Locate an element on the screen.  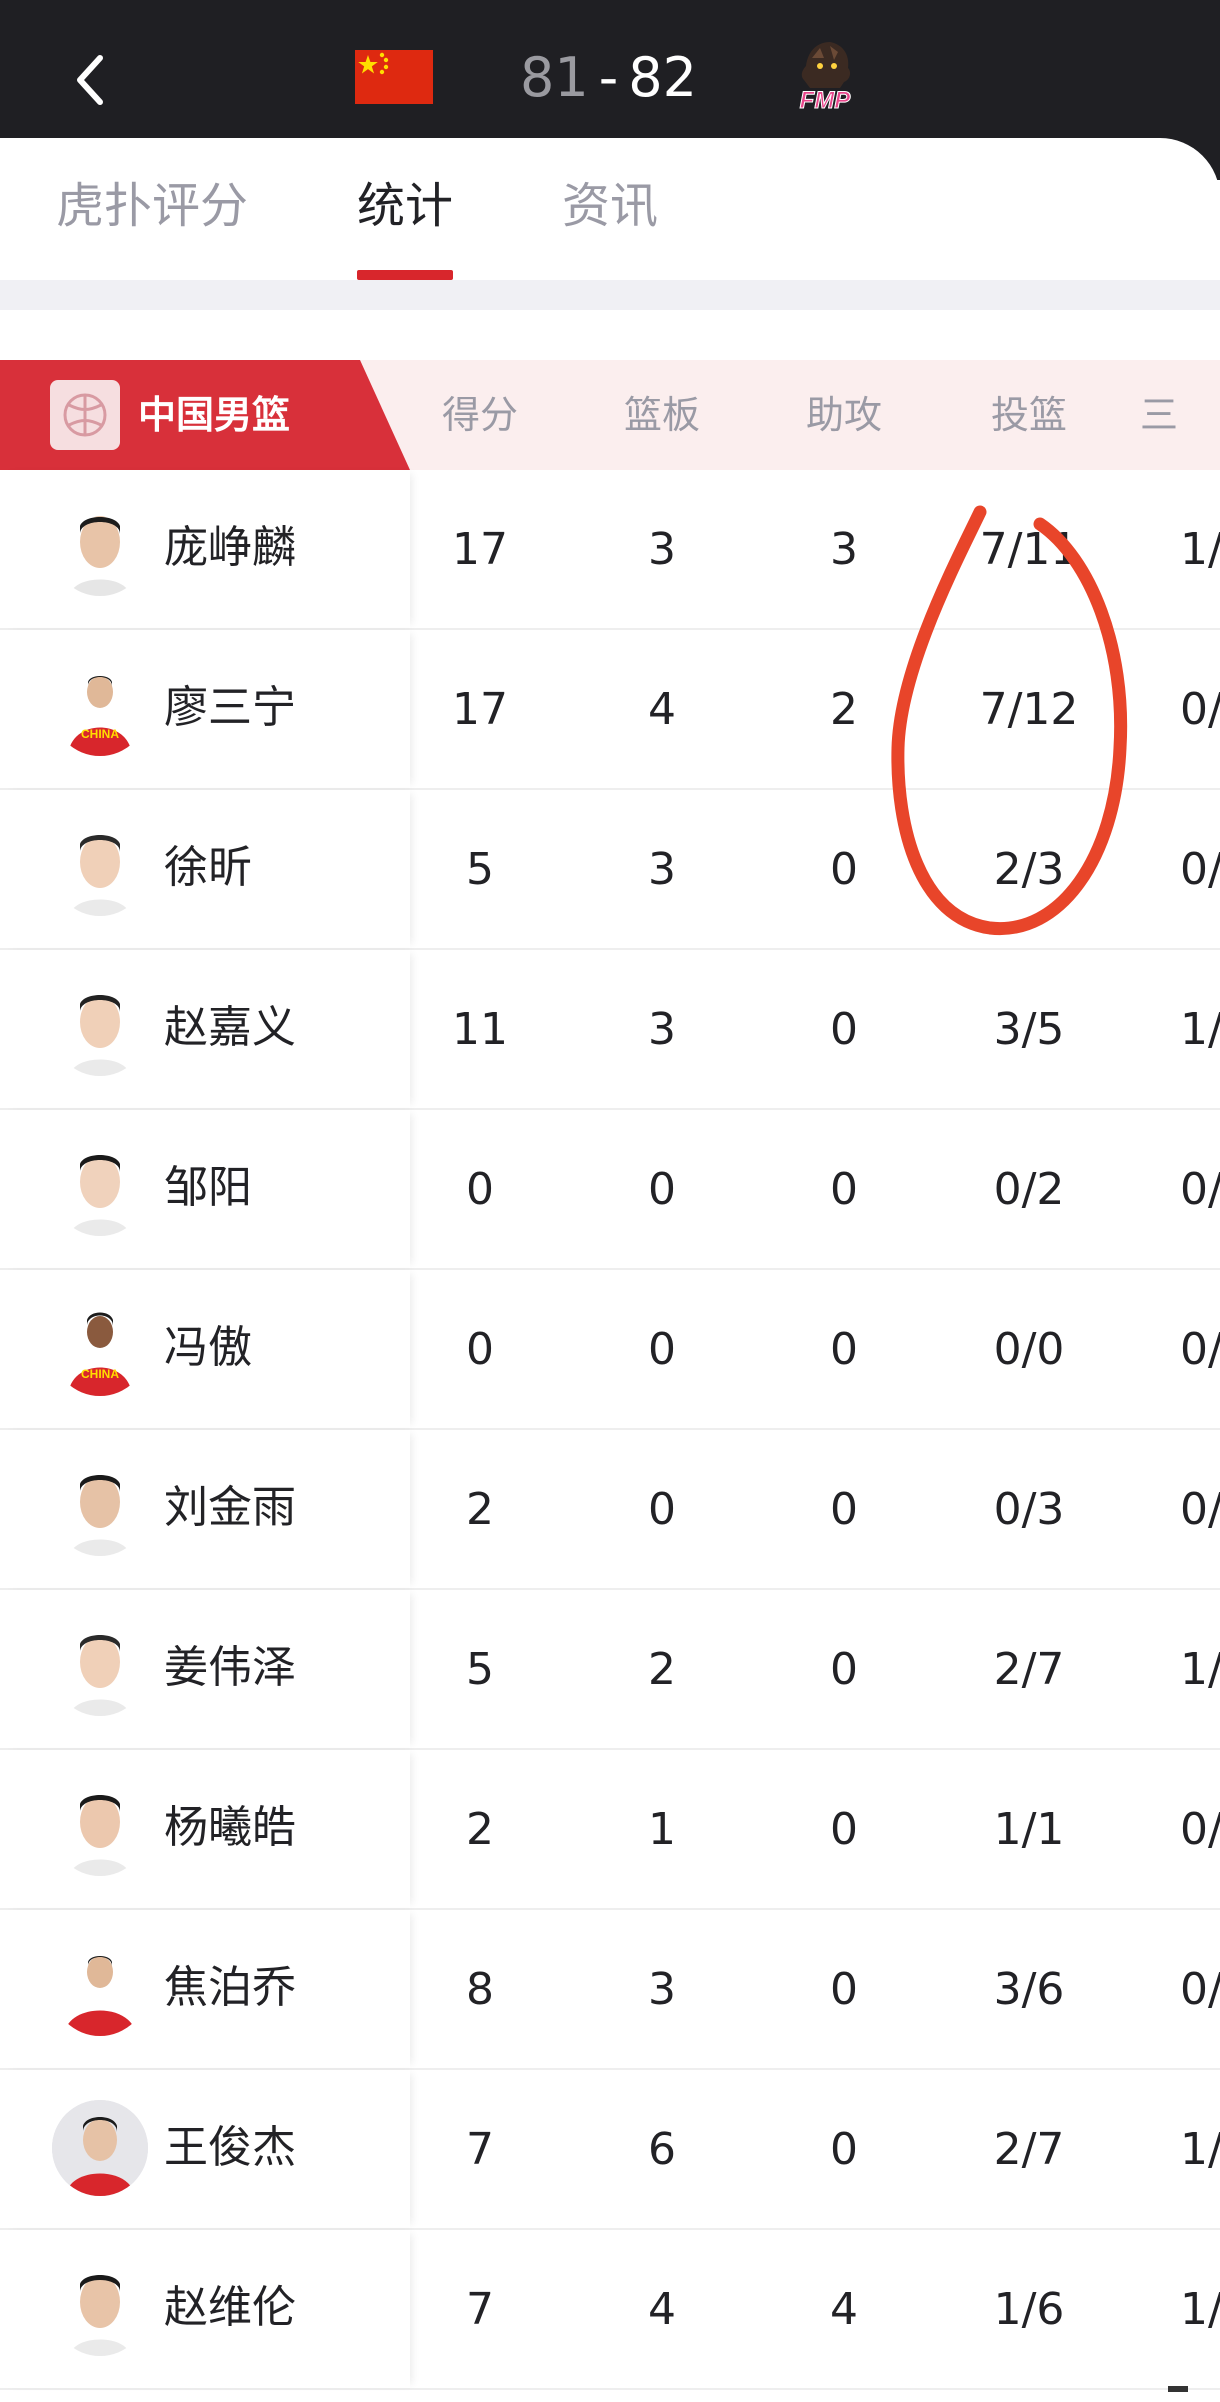
stat-rebounds: 6 is located at coordinates (662, 2149).